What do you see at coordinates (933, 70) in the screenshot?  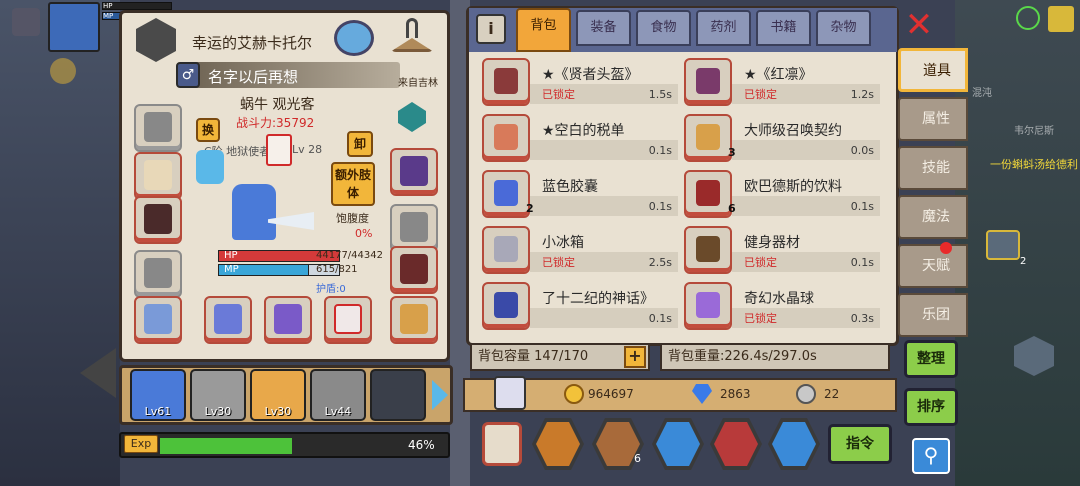 I see `side-tab-0: 道具` at bounding box center [933, 70].